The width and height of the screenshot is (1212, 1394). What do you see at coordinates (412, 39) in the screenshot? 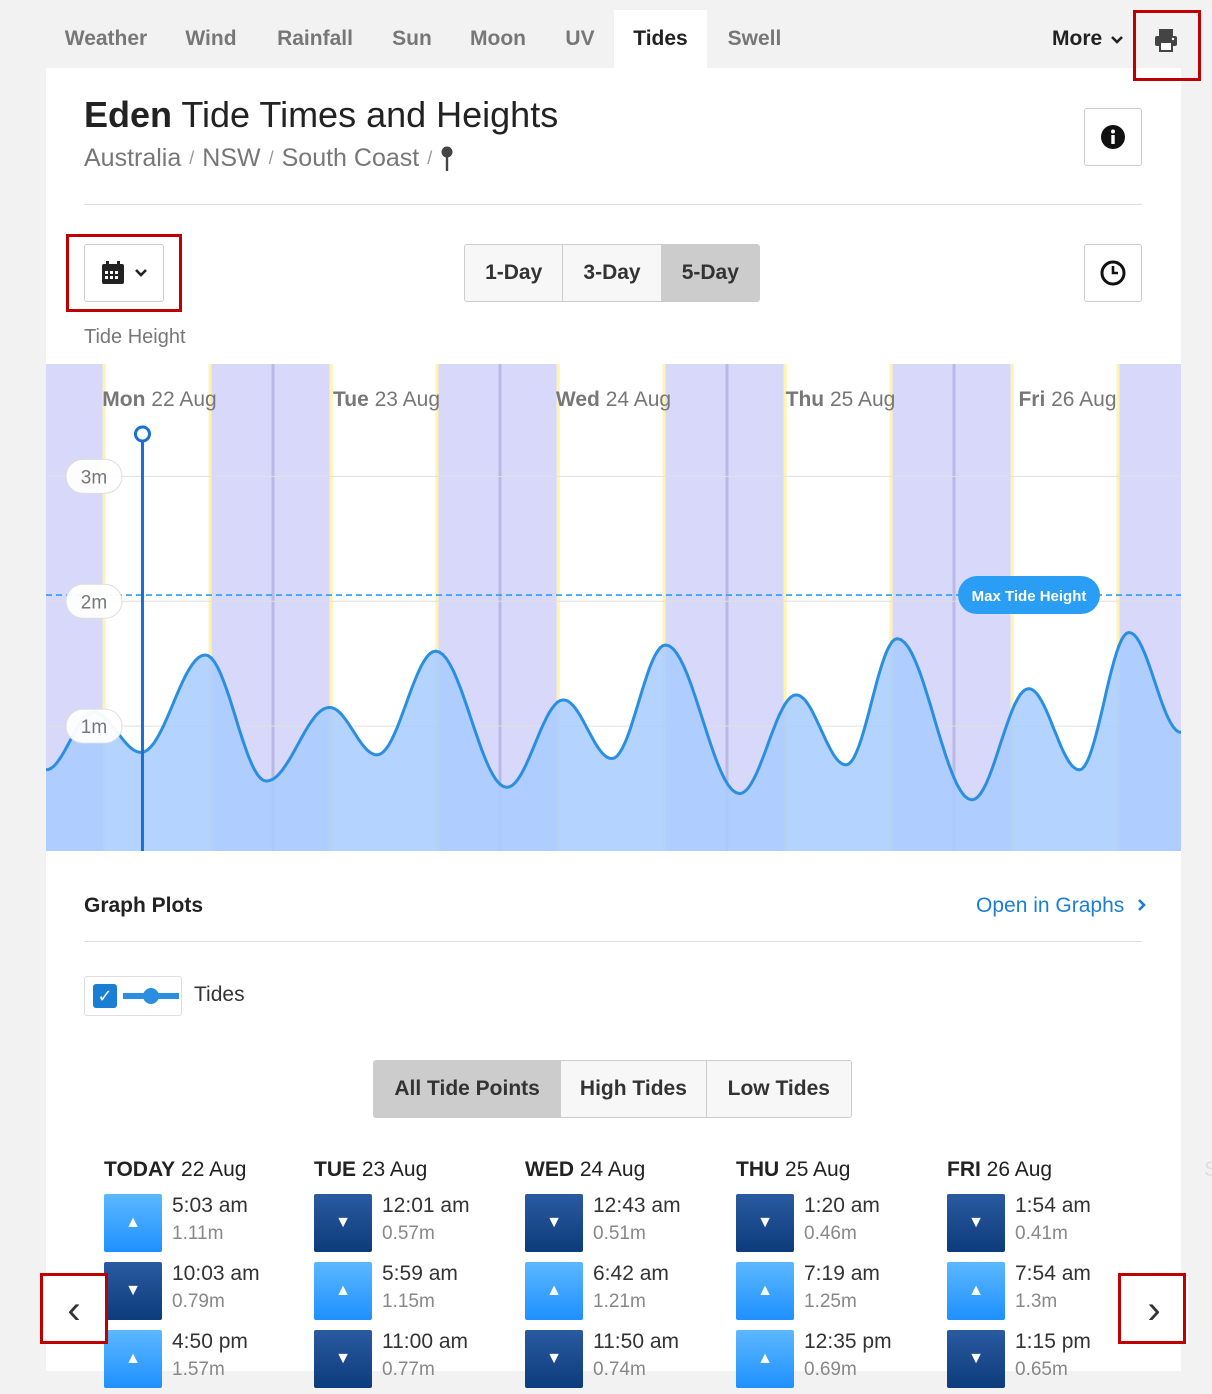
I see `tab-sun: Sun` at bounding box center [412, 39].